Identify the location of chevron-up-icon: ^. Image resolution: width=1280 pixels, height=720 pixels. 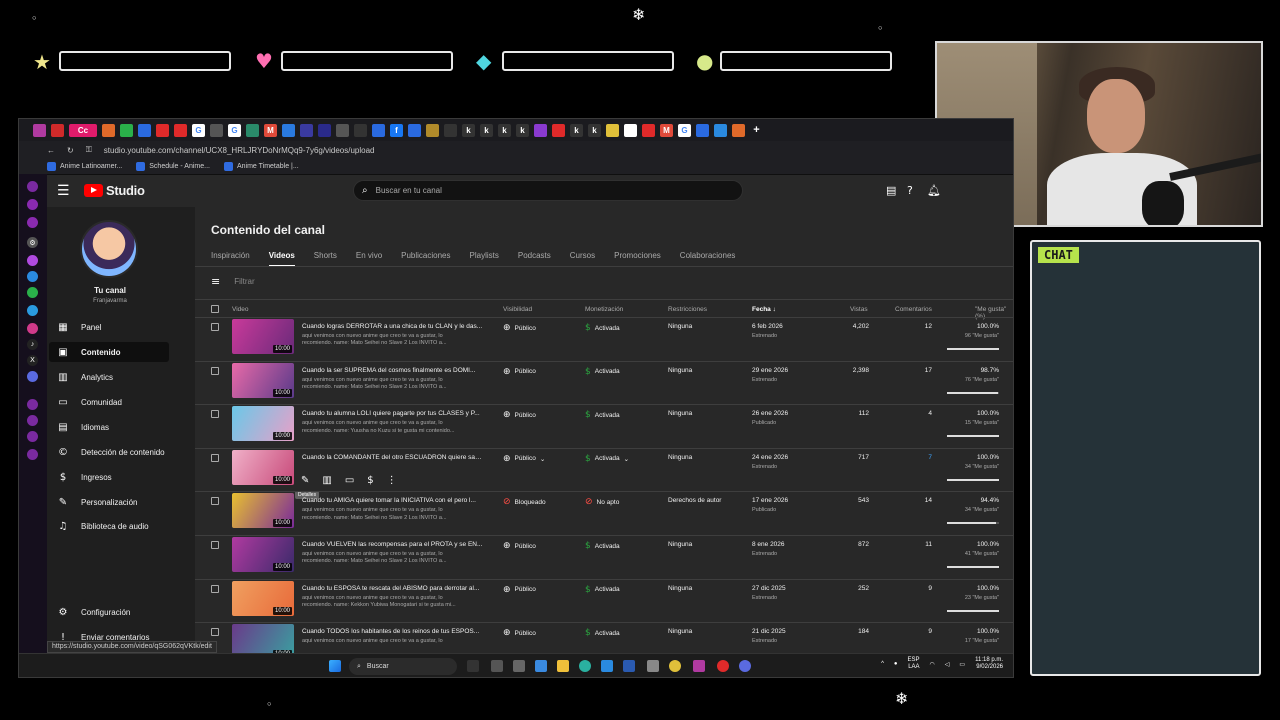
(882, 664).